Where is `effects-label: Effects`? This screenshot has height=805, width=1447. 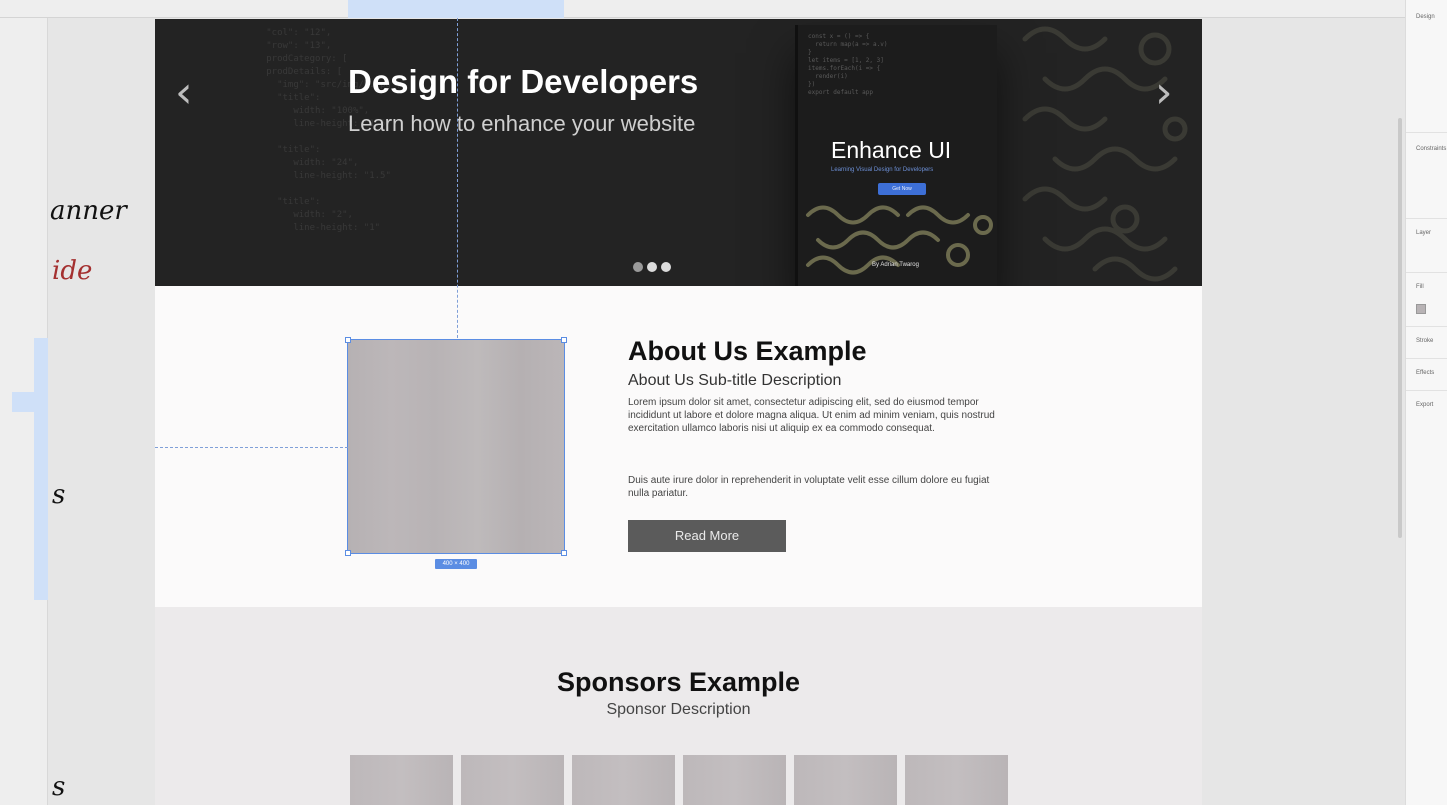
effects-label: Effects is located at coordinates (1425, 373).